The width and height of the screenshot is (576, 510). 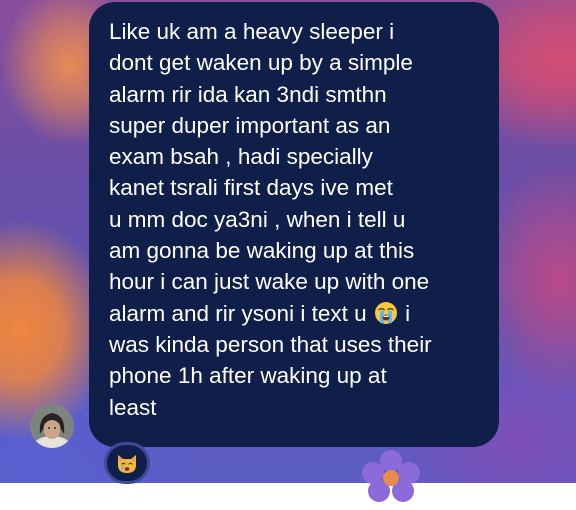 What do you see at coordinates (251, 188) in the screenshot?
I see `message-line: kanet tsrali first days ive met` at bounding box center [251, 188].